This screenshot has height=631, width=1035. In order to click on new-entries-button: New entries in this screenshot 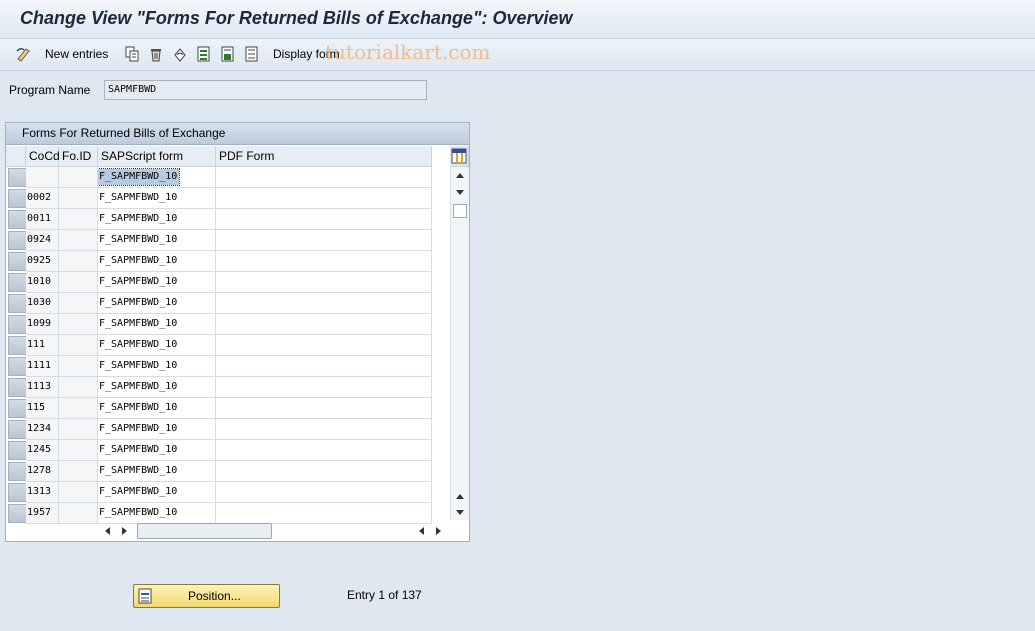, I will do `click(76, 54)`.